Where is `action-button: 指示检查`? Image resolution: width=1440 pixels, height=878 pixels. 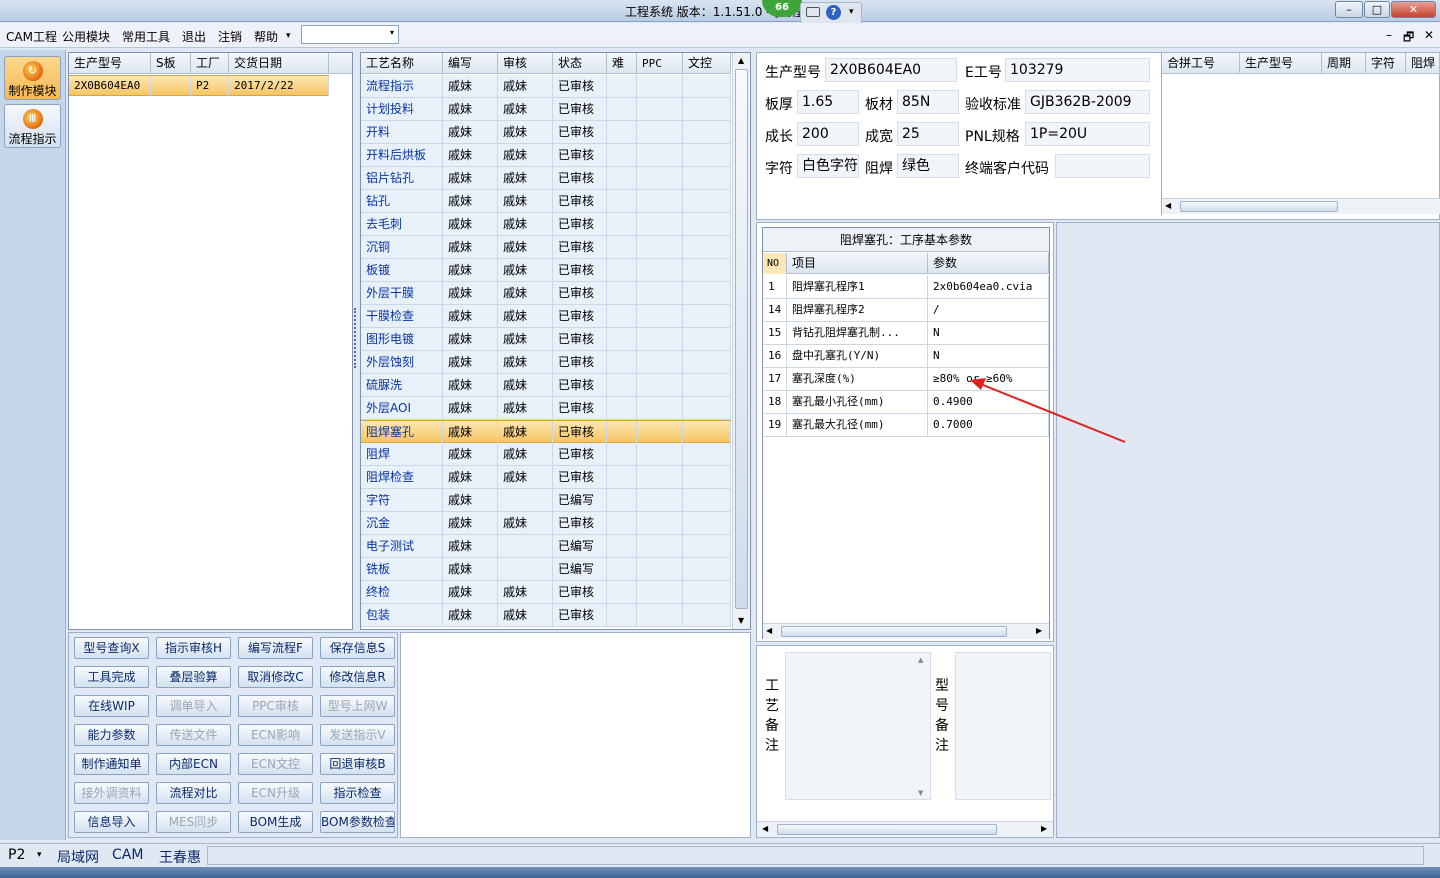 action-button: 指示检查 is located at coordinates (357, 793).